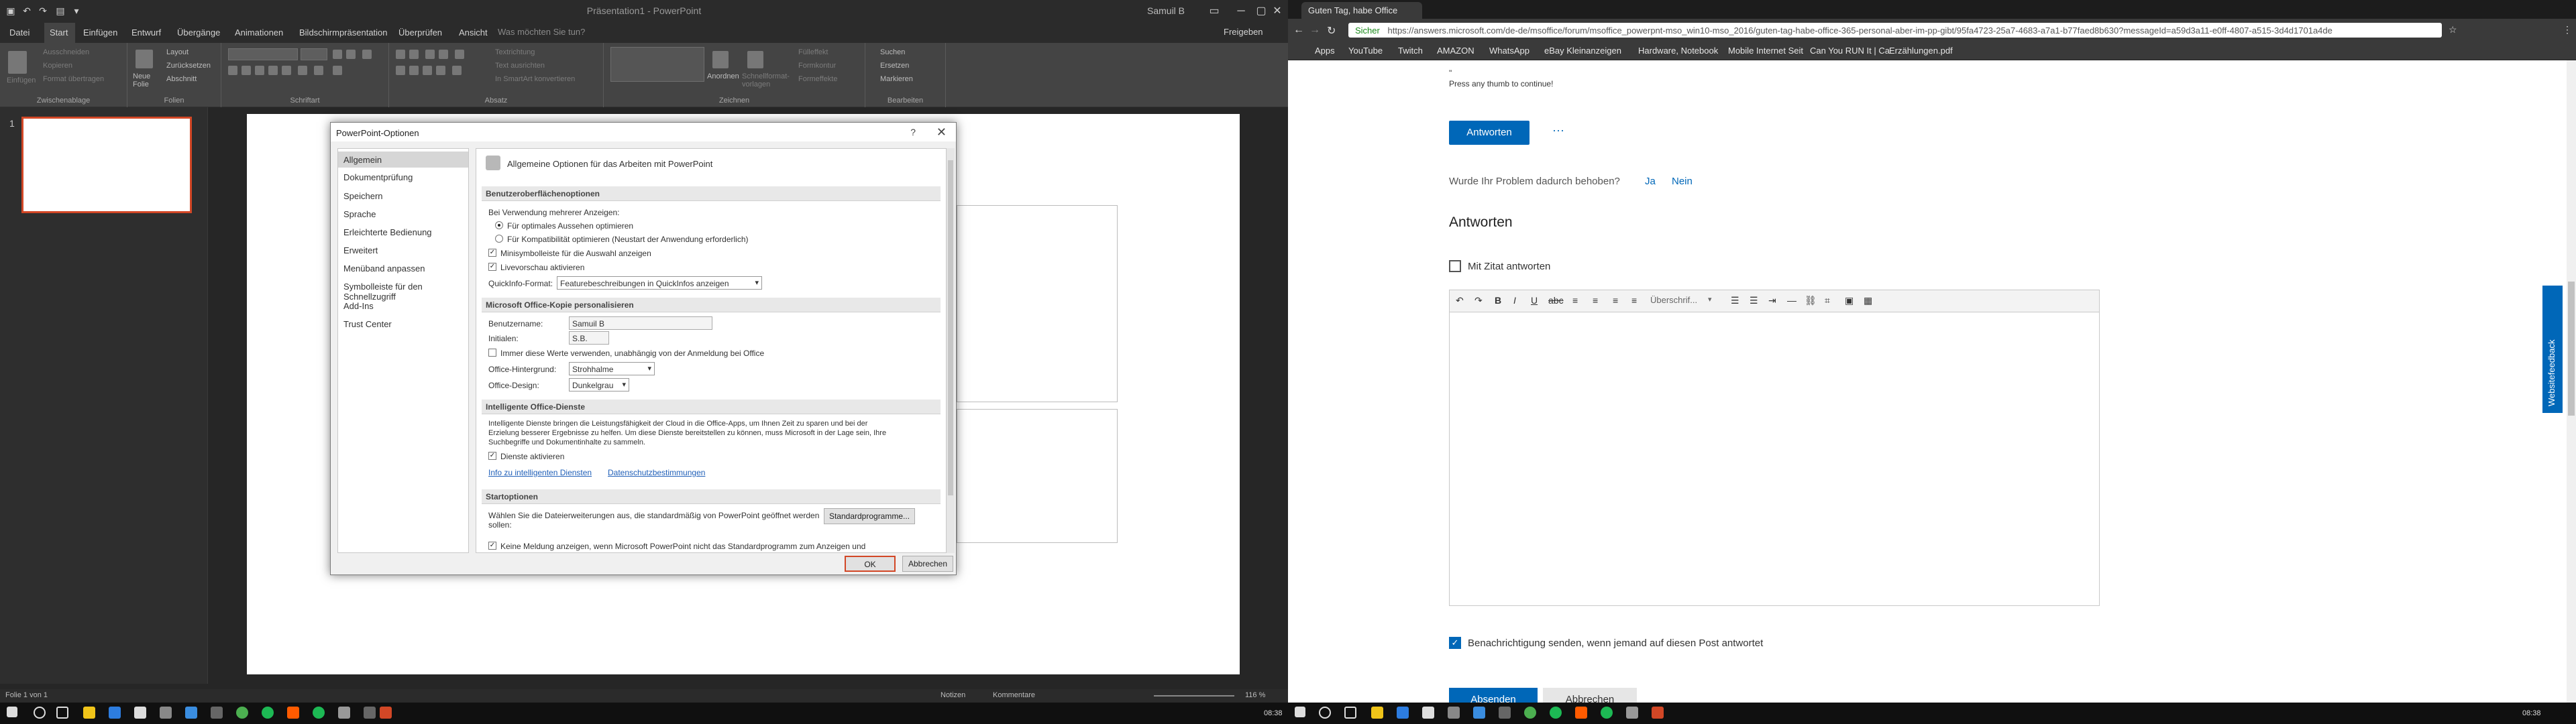 The image size is (2576, 724). Describe the element at coordinates (314, 54) in the screenshot. I see `font-size-select` at that location.